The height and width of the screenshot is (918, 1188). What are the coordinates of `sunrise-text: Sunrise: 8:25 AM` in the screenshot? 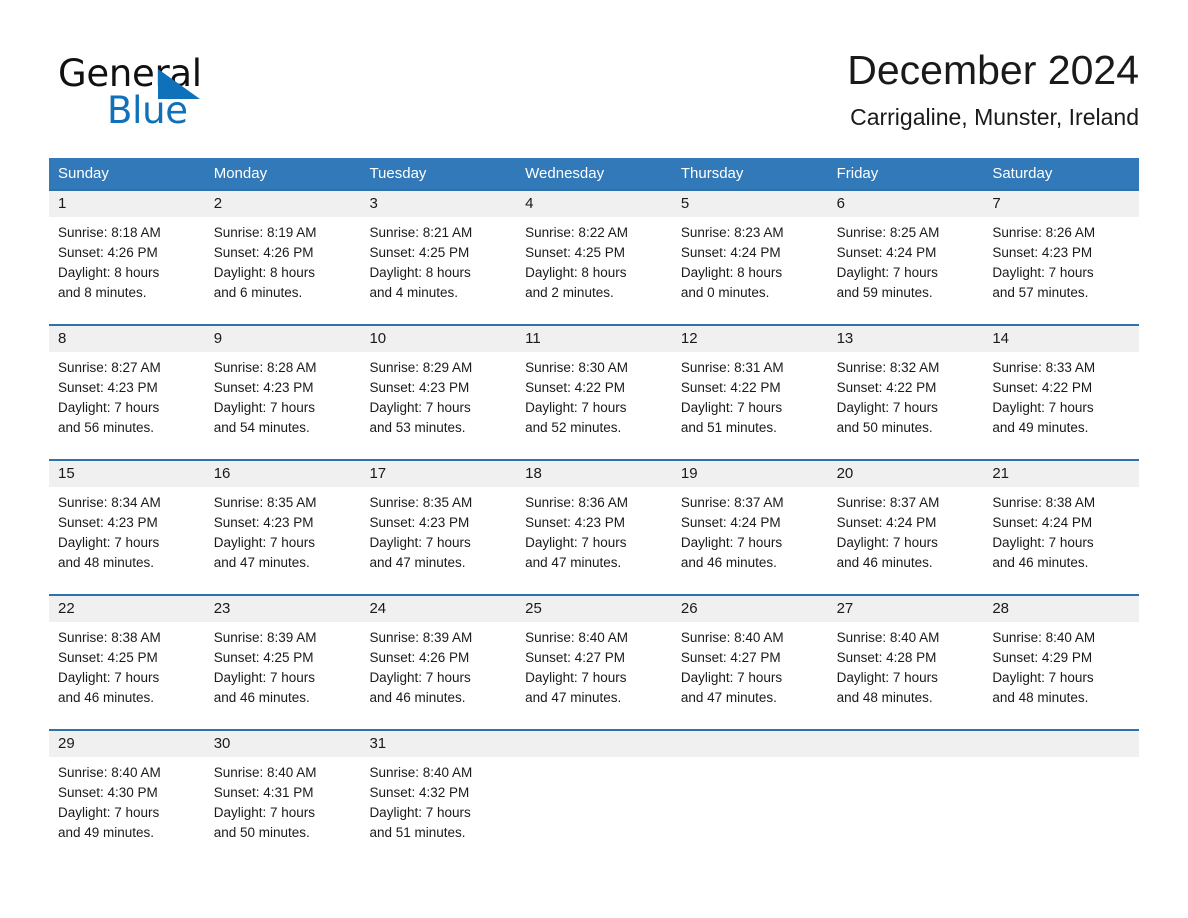 It's located at (888, 232).